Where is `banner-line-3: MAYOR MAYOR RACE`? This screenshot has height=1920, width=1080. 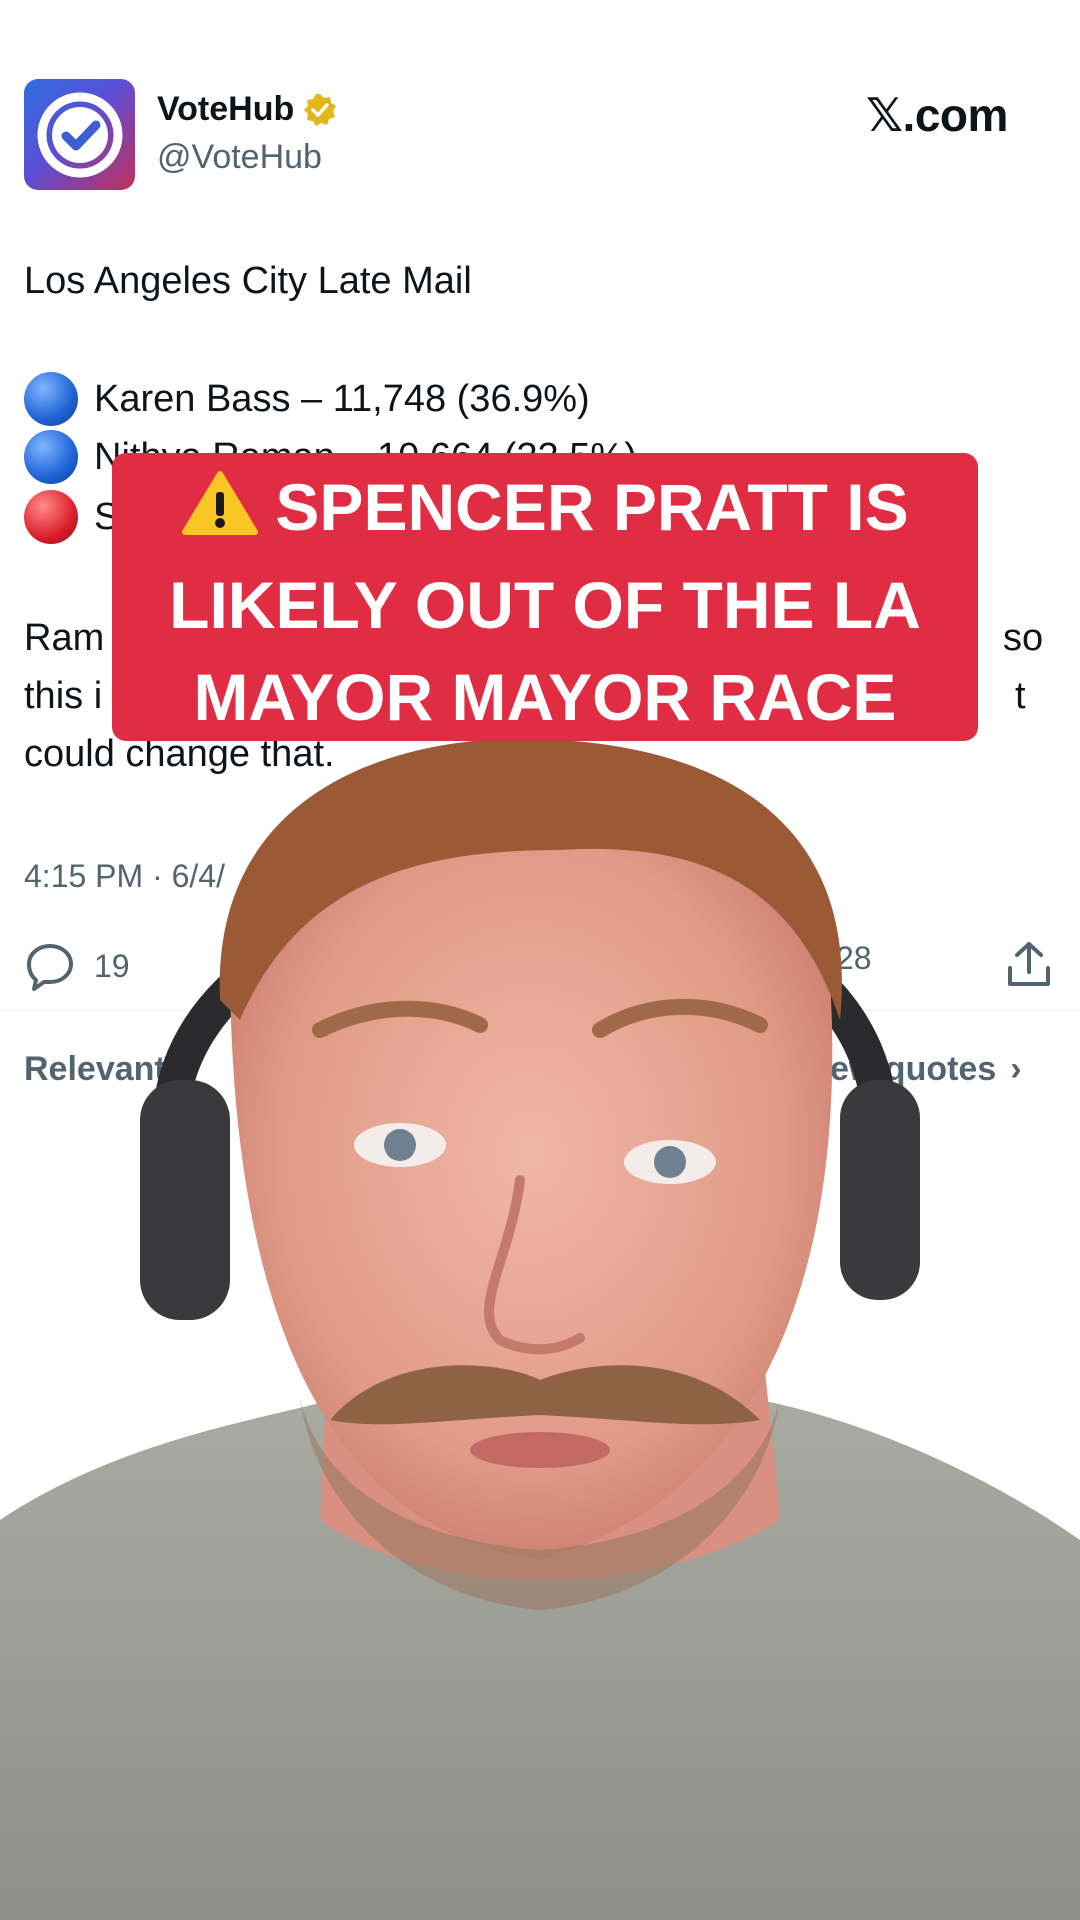 banner-line-3: MAYOR MAYOR RACE is located at coordinates (545, 697).